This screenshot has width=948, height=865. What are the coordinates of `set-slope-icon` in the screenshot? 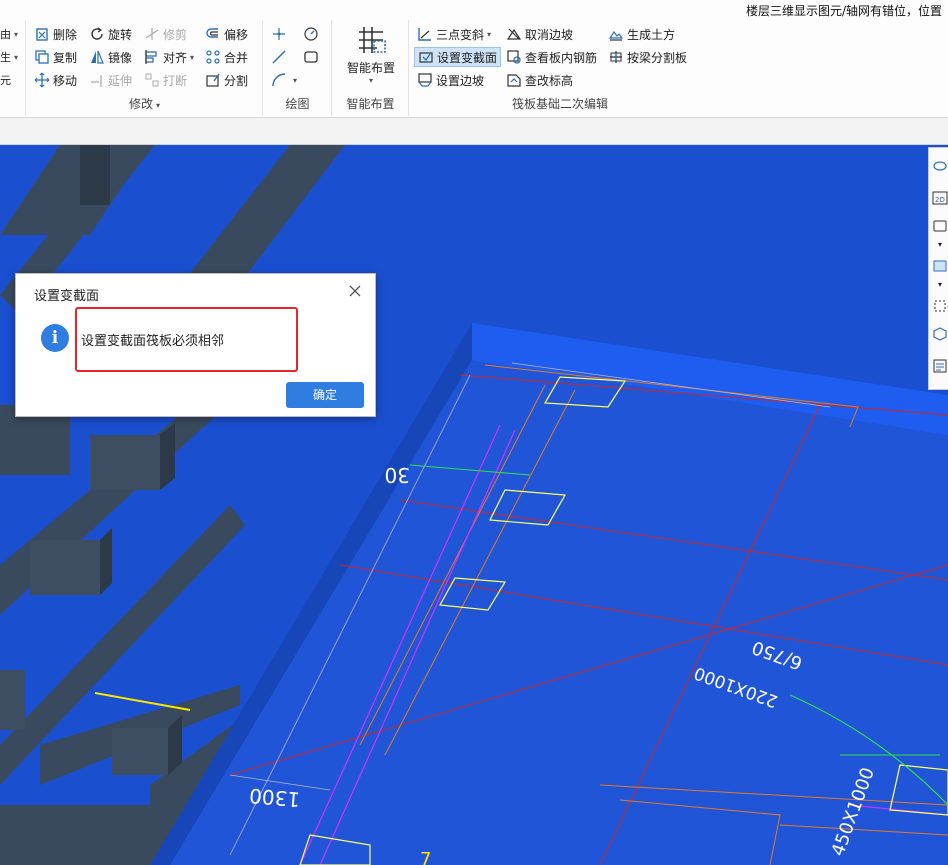 It's located at (425, 80).